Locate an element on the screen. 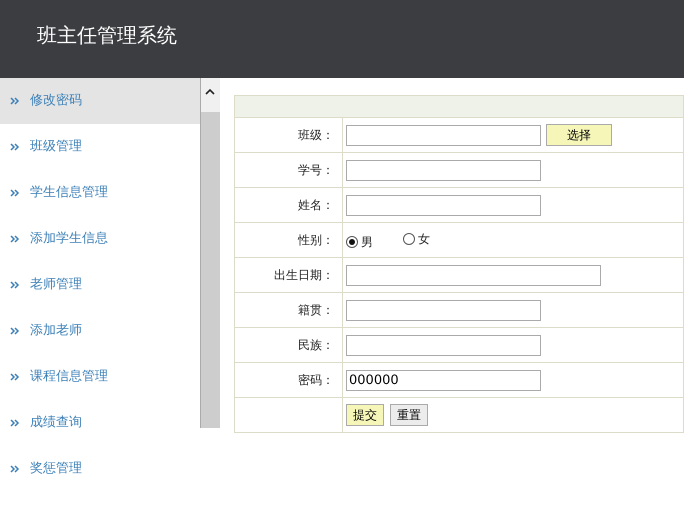  field-label: 班级： is located at coordinates (288, 135).